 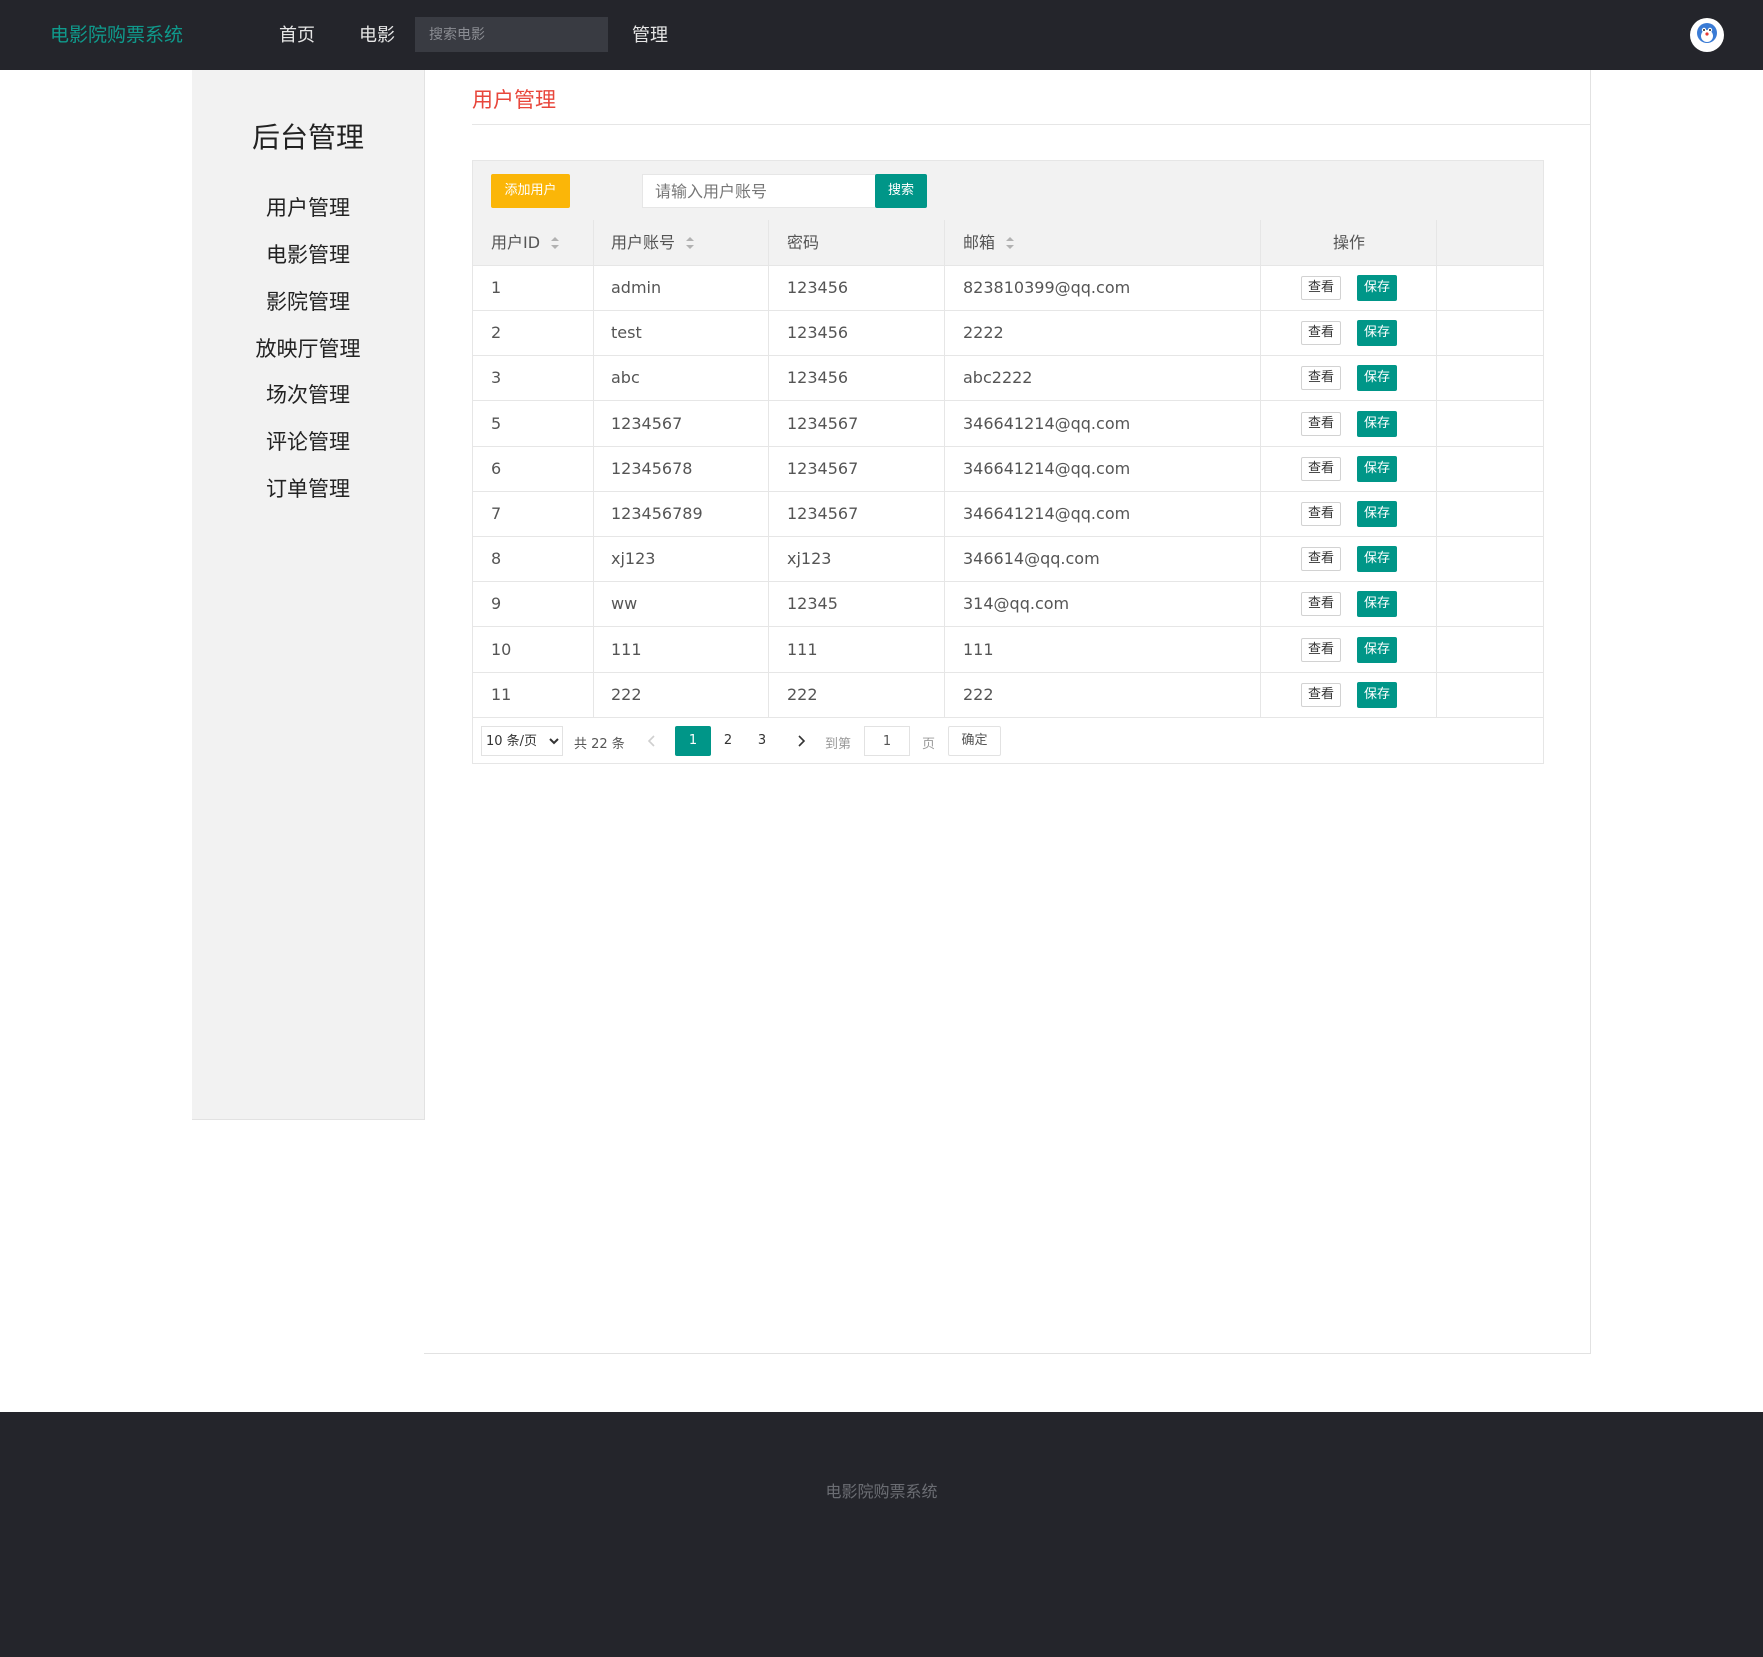 I want to click on header-actions: 操作, so click(x=1349, y=242).